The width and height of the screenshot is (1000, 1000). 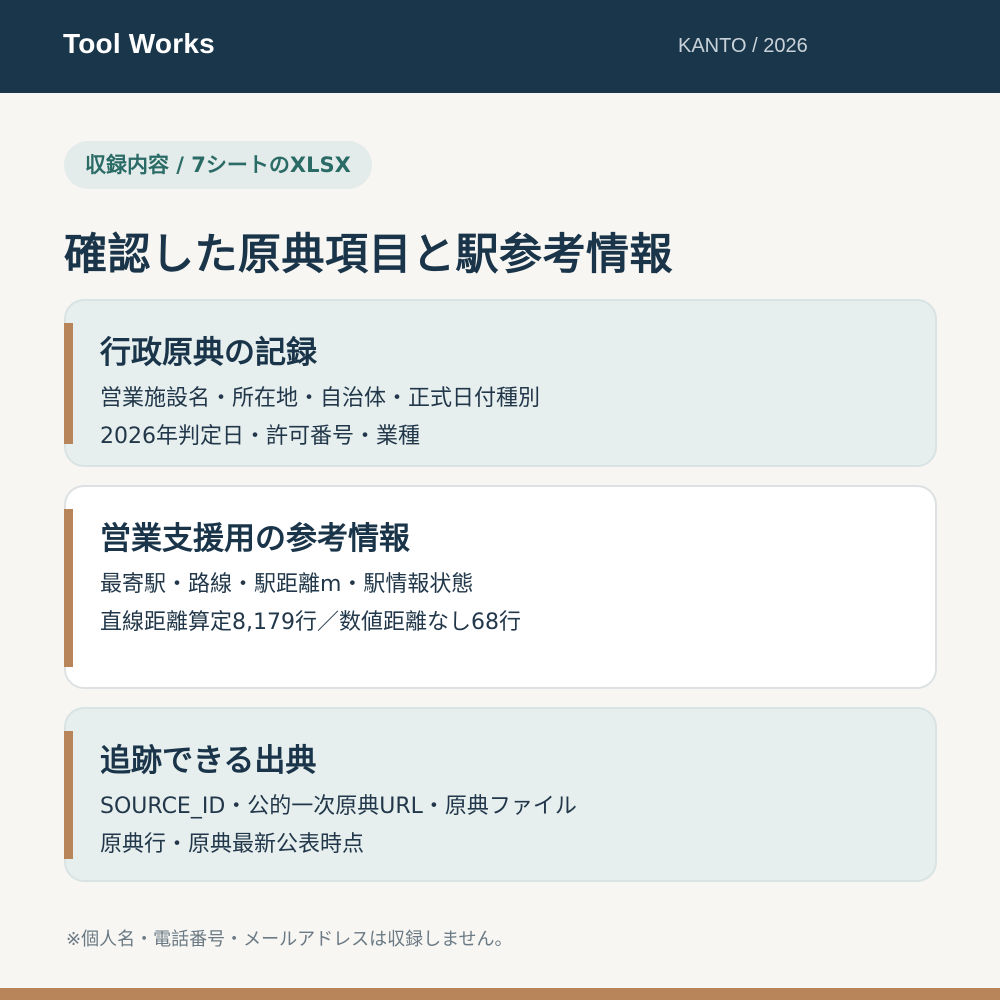 I want to click on card-line: 原典行・原典最新公表時点, so click(x=232, y=844).